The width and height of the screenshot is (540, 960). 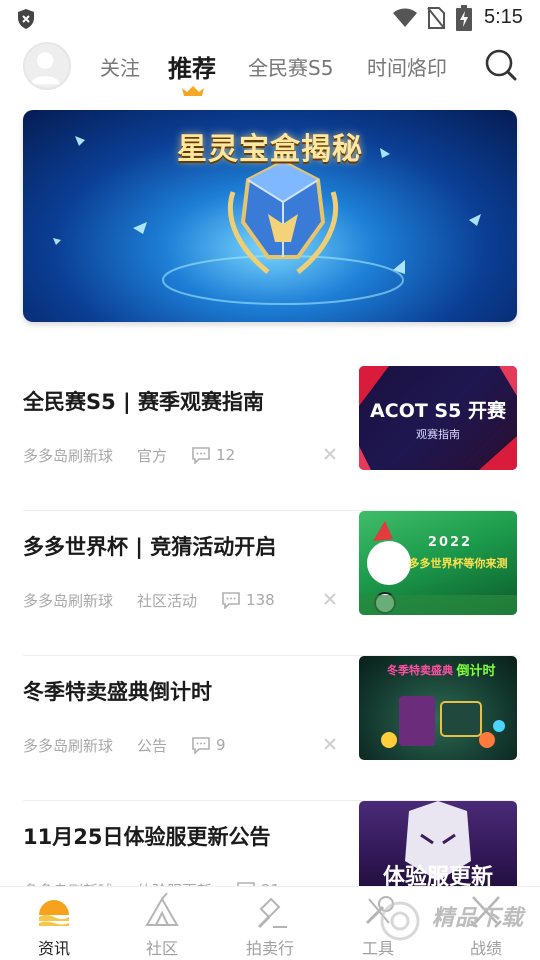 What do you see at coordinates (150, 547) in the screenshot?
I see `feed-title: 多多世界杯 | 竞猜活动开启` at bounding box center [150, 547].